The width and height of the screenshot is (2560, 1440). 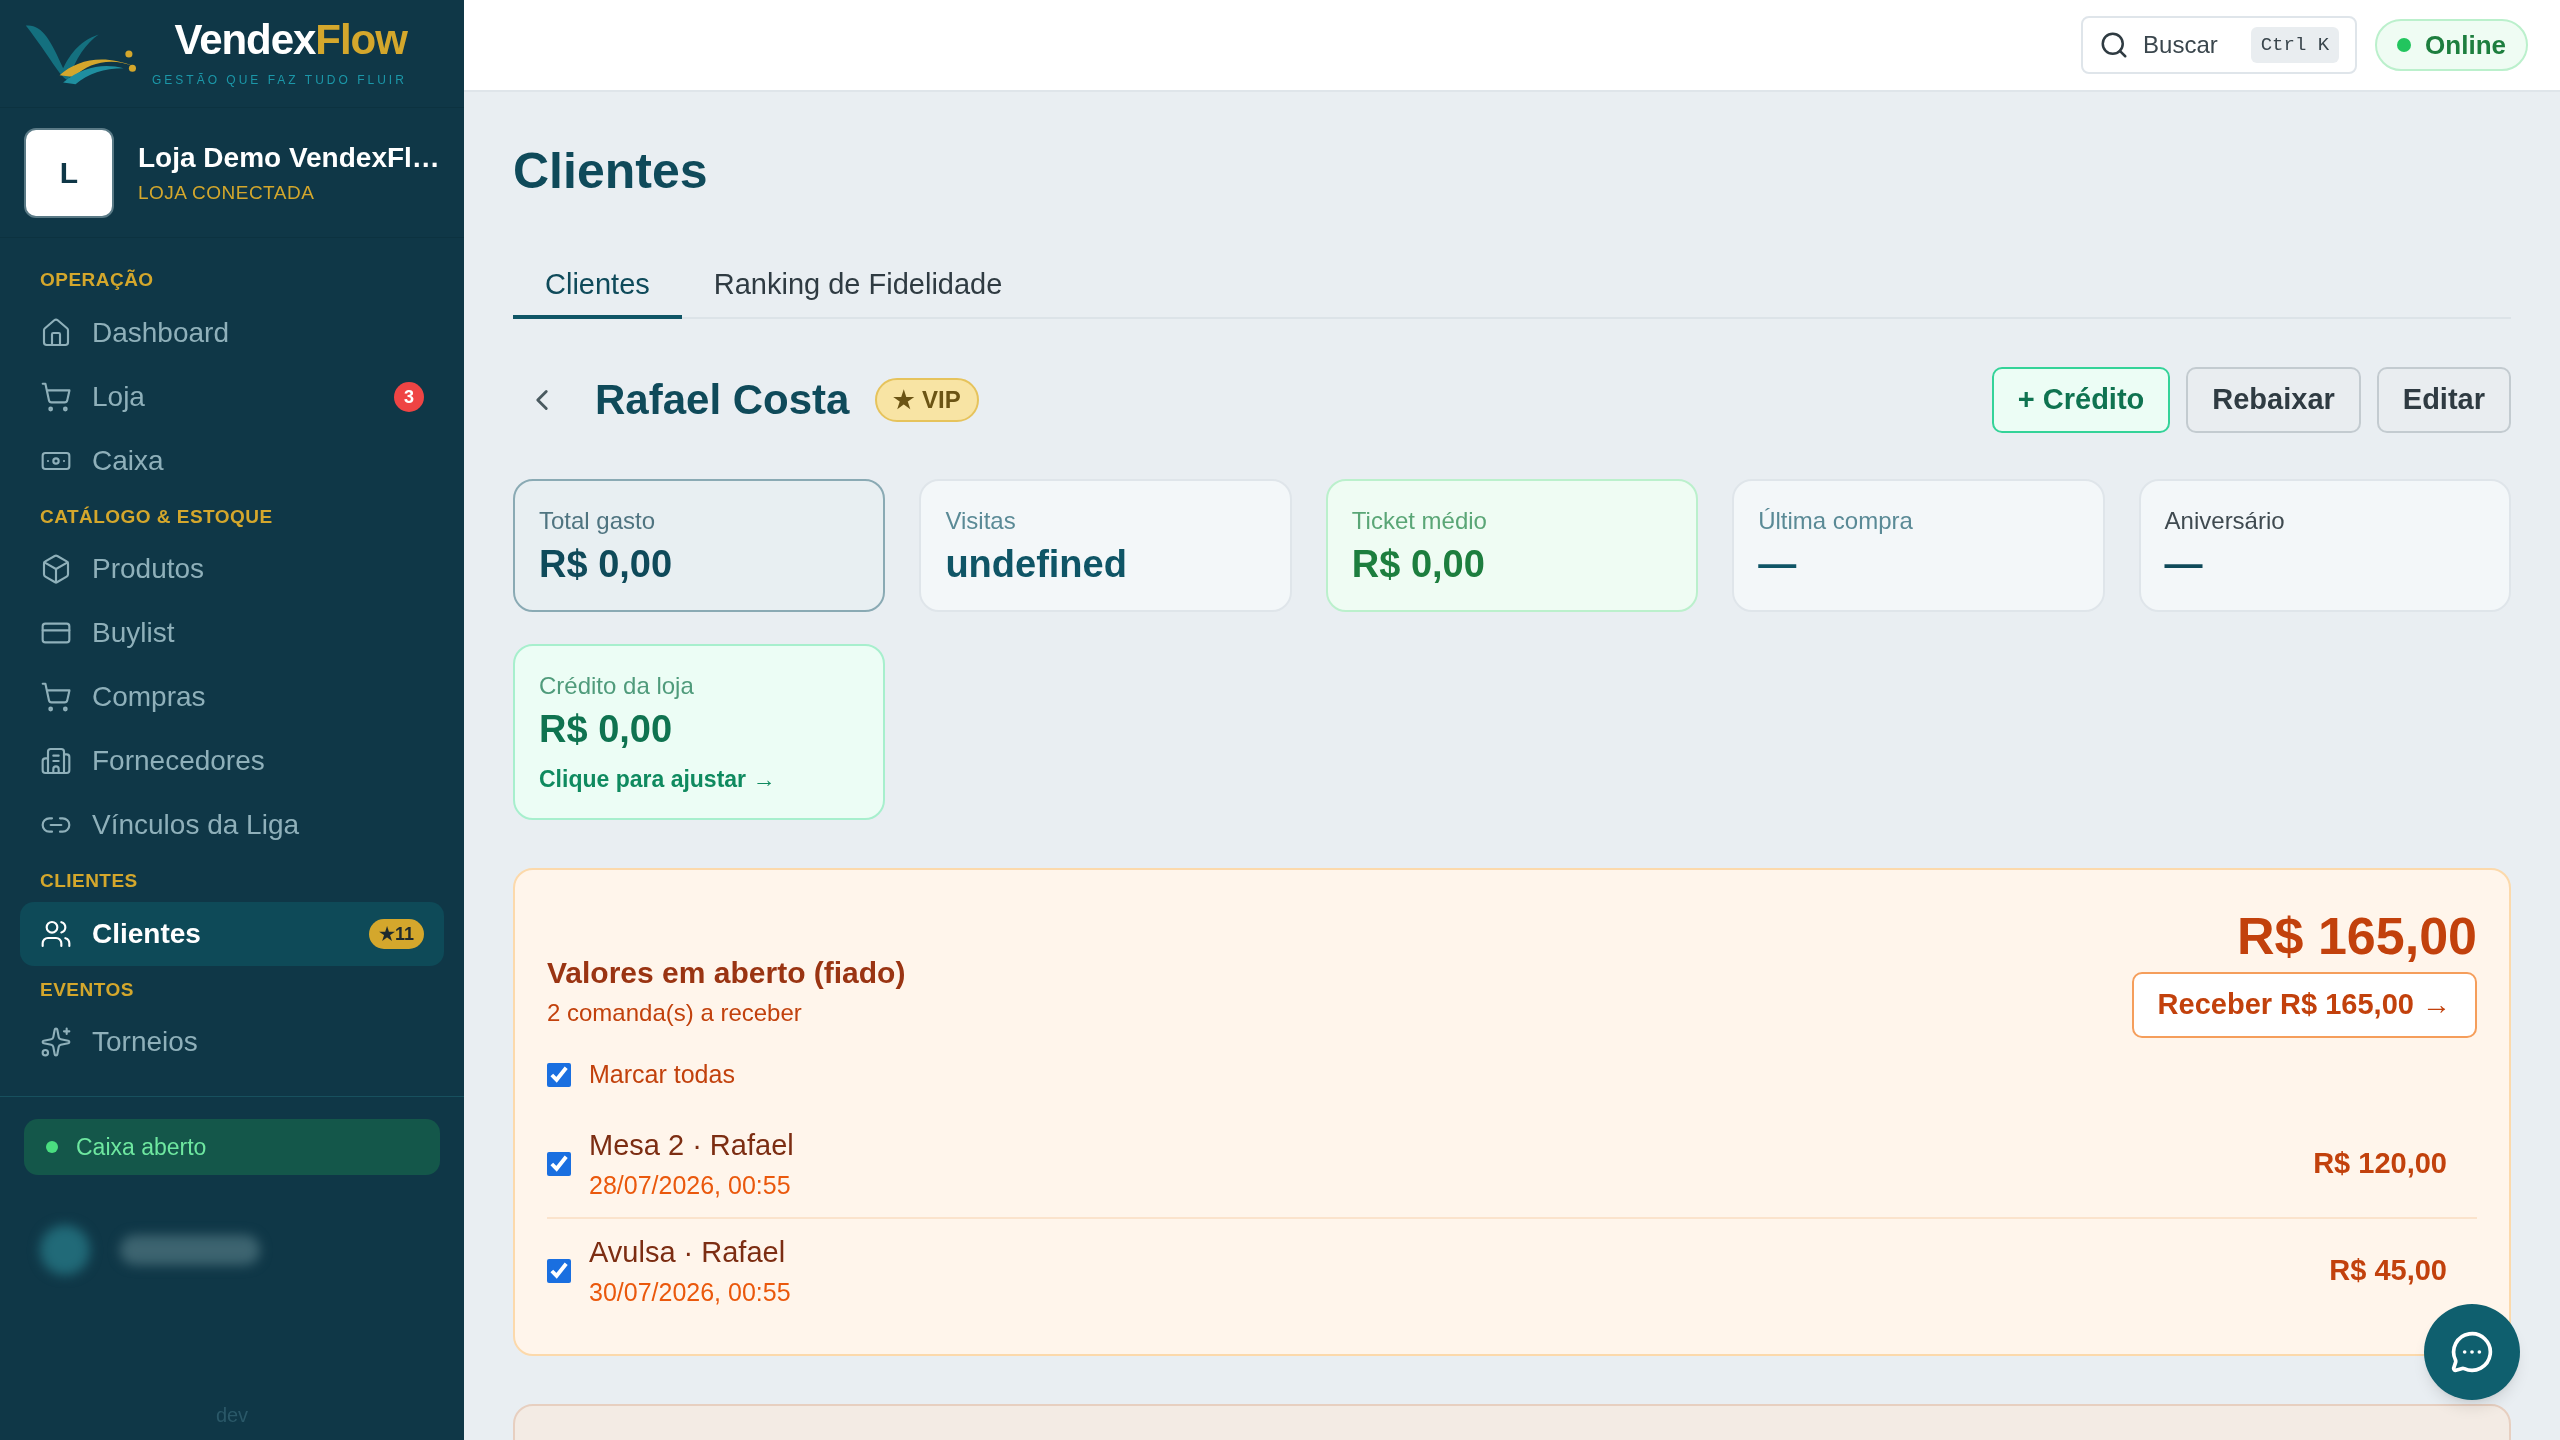 What do you see at coordinates (690, 1292) in the screenshot?
I see `order-date: 30/07/2026, 00:55` at bounding box center [690, 1292].